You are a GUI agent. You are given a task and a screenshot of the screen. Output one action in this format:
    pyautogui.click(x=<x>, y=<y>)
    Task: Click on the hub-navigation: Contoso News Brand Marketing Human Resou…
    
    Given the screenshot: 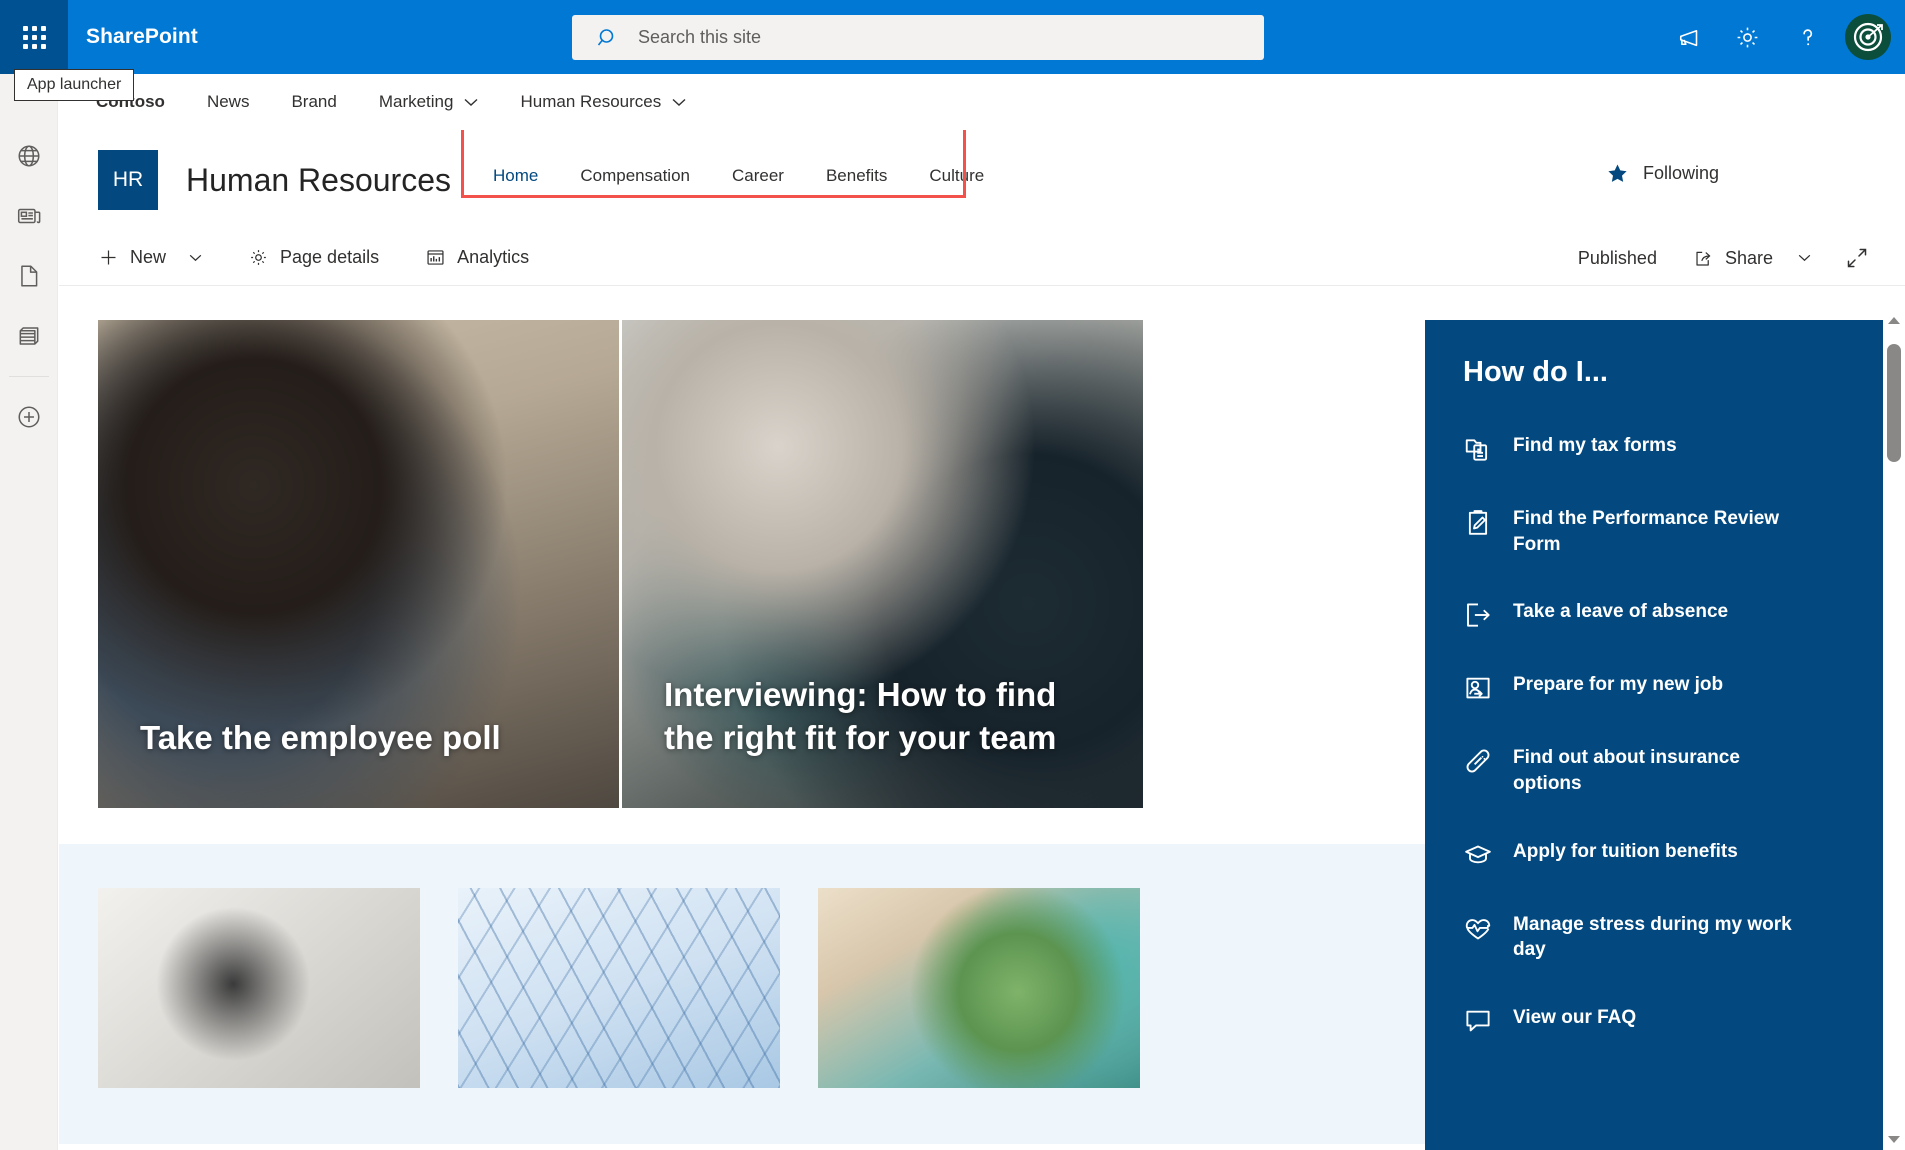 What is the action you would take?
    pyautogui.click(x=986, y=102)
    